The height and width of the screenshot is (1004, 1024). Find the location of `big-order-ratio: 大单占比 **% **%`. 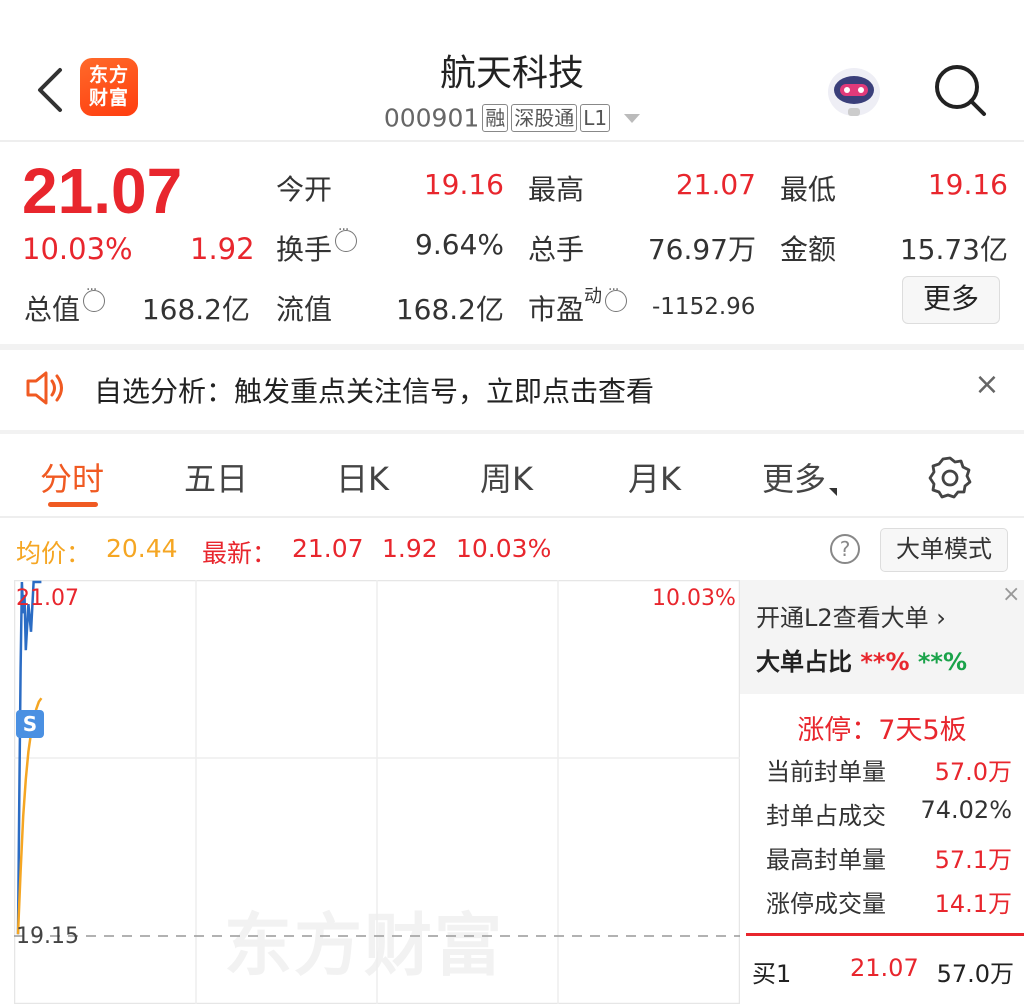

big-order-ratio: 大单占比 **% **% is located at coordinates (861, 659).